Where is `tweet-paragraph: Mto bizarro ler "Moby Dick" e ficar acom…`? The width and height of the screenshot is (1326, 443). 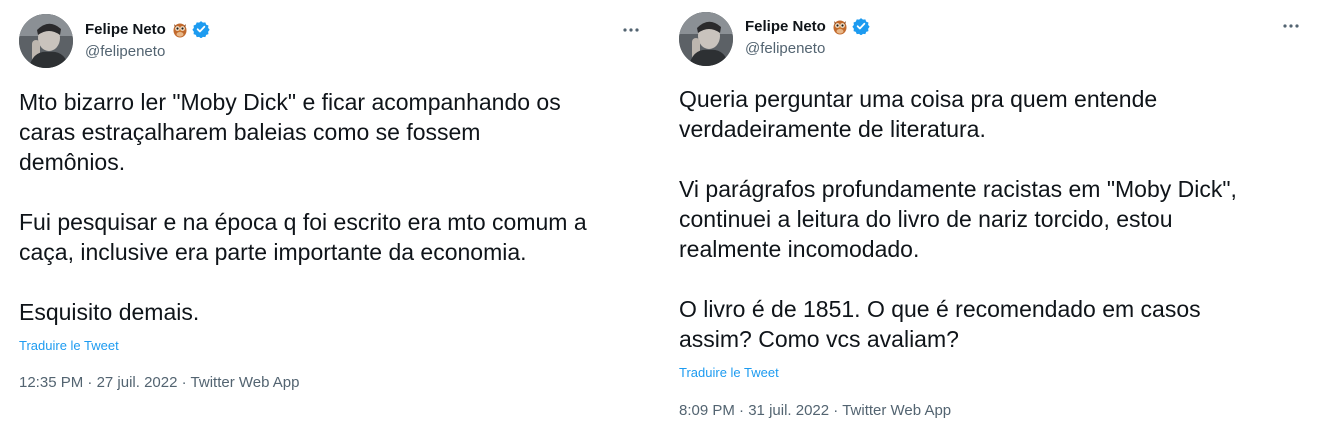 tweet-paragraph: Mto bizarro ler "Moby Dick" e ficar acom… is located at coordinates (303, 132).